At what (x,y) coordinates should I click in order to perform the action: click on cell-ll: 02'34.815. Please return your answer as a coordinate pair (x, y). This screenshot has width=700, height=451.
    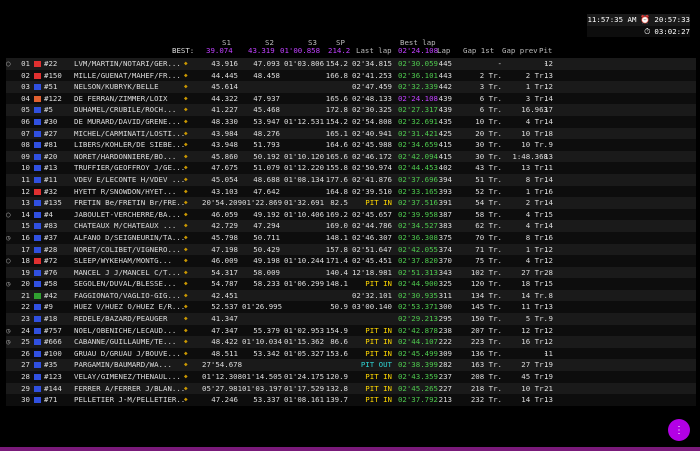
    Looking at the image, I should click on (371, 63).